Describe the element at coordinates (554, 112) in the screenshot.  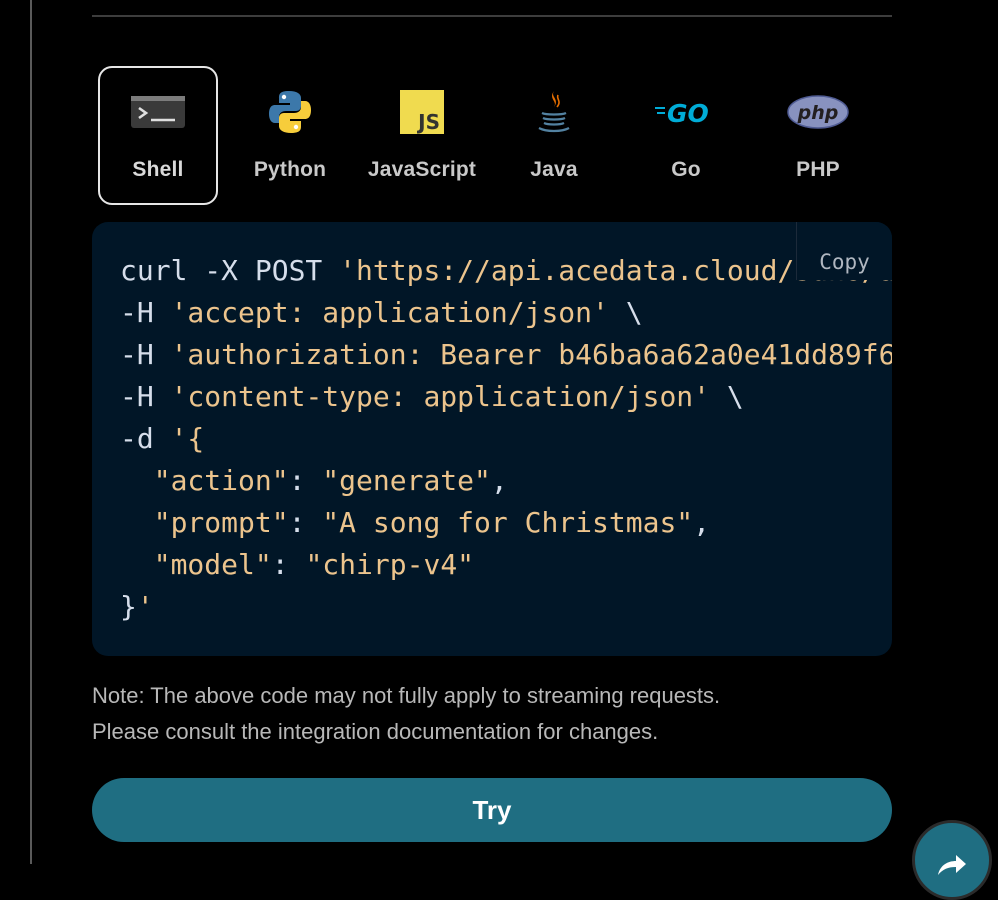
I see `java-icon` at that location.